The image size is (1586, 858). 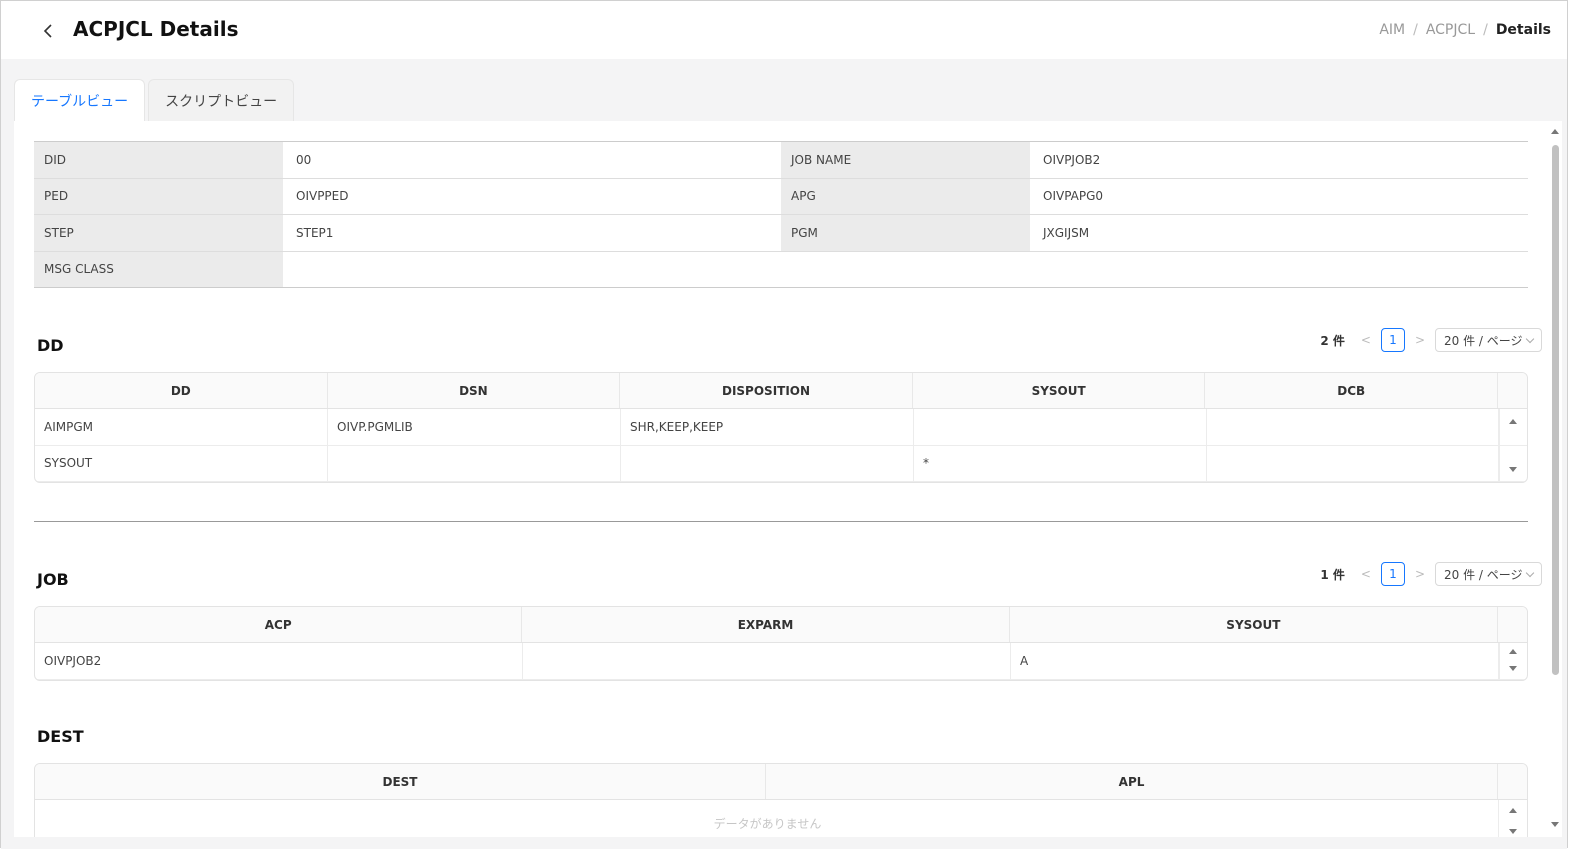 What do you see at coordinates (1512, 445) in the screenshot?
I see `dd-table-scrollbar` at bounding box center [1512, 445].